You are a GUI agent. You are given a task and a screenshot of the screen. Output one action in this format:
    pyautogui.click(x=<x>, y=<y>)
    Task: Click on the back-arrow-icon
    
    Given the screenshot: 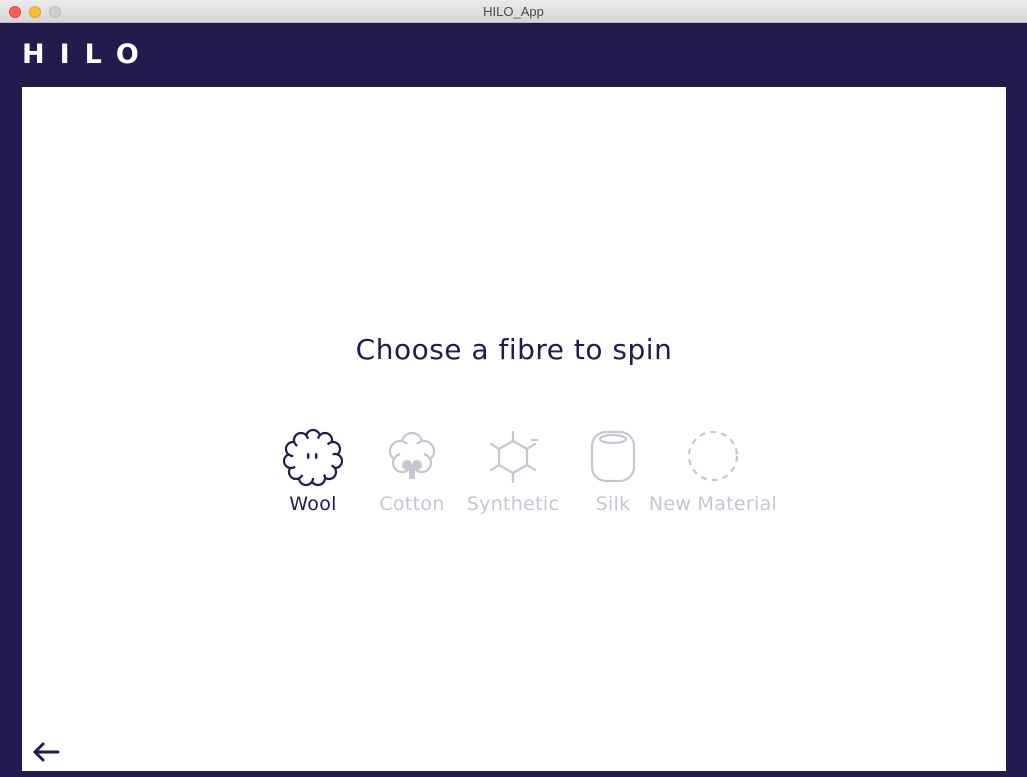 What is the action you would take?
    pyautogui.click(x=46, y=752)
    